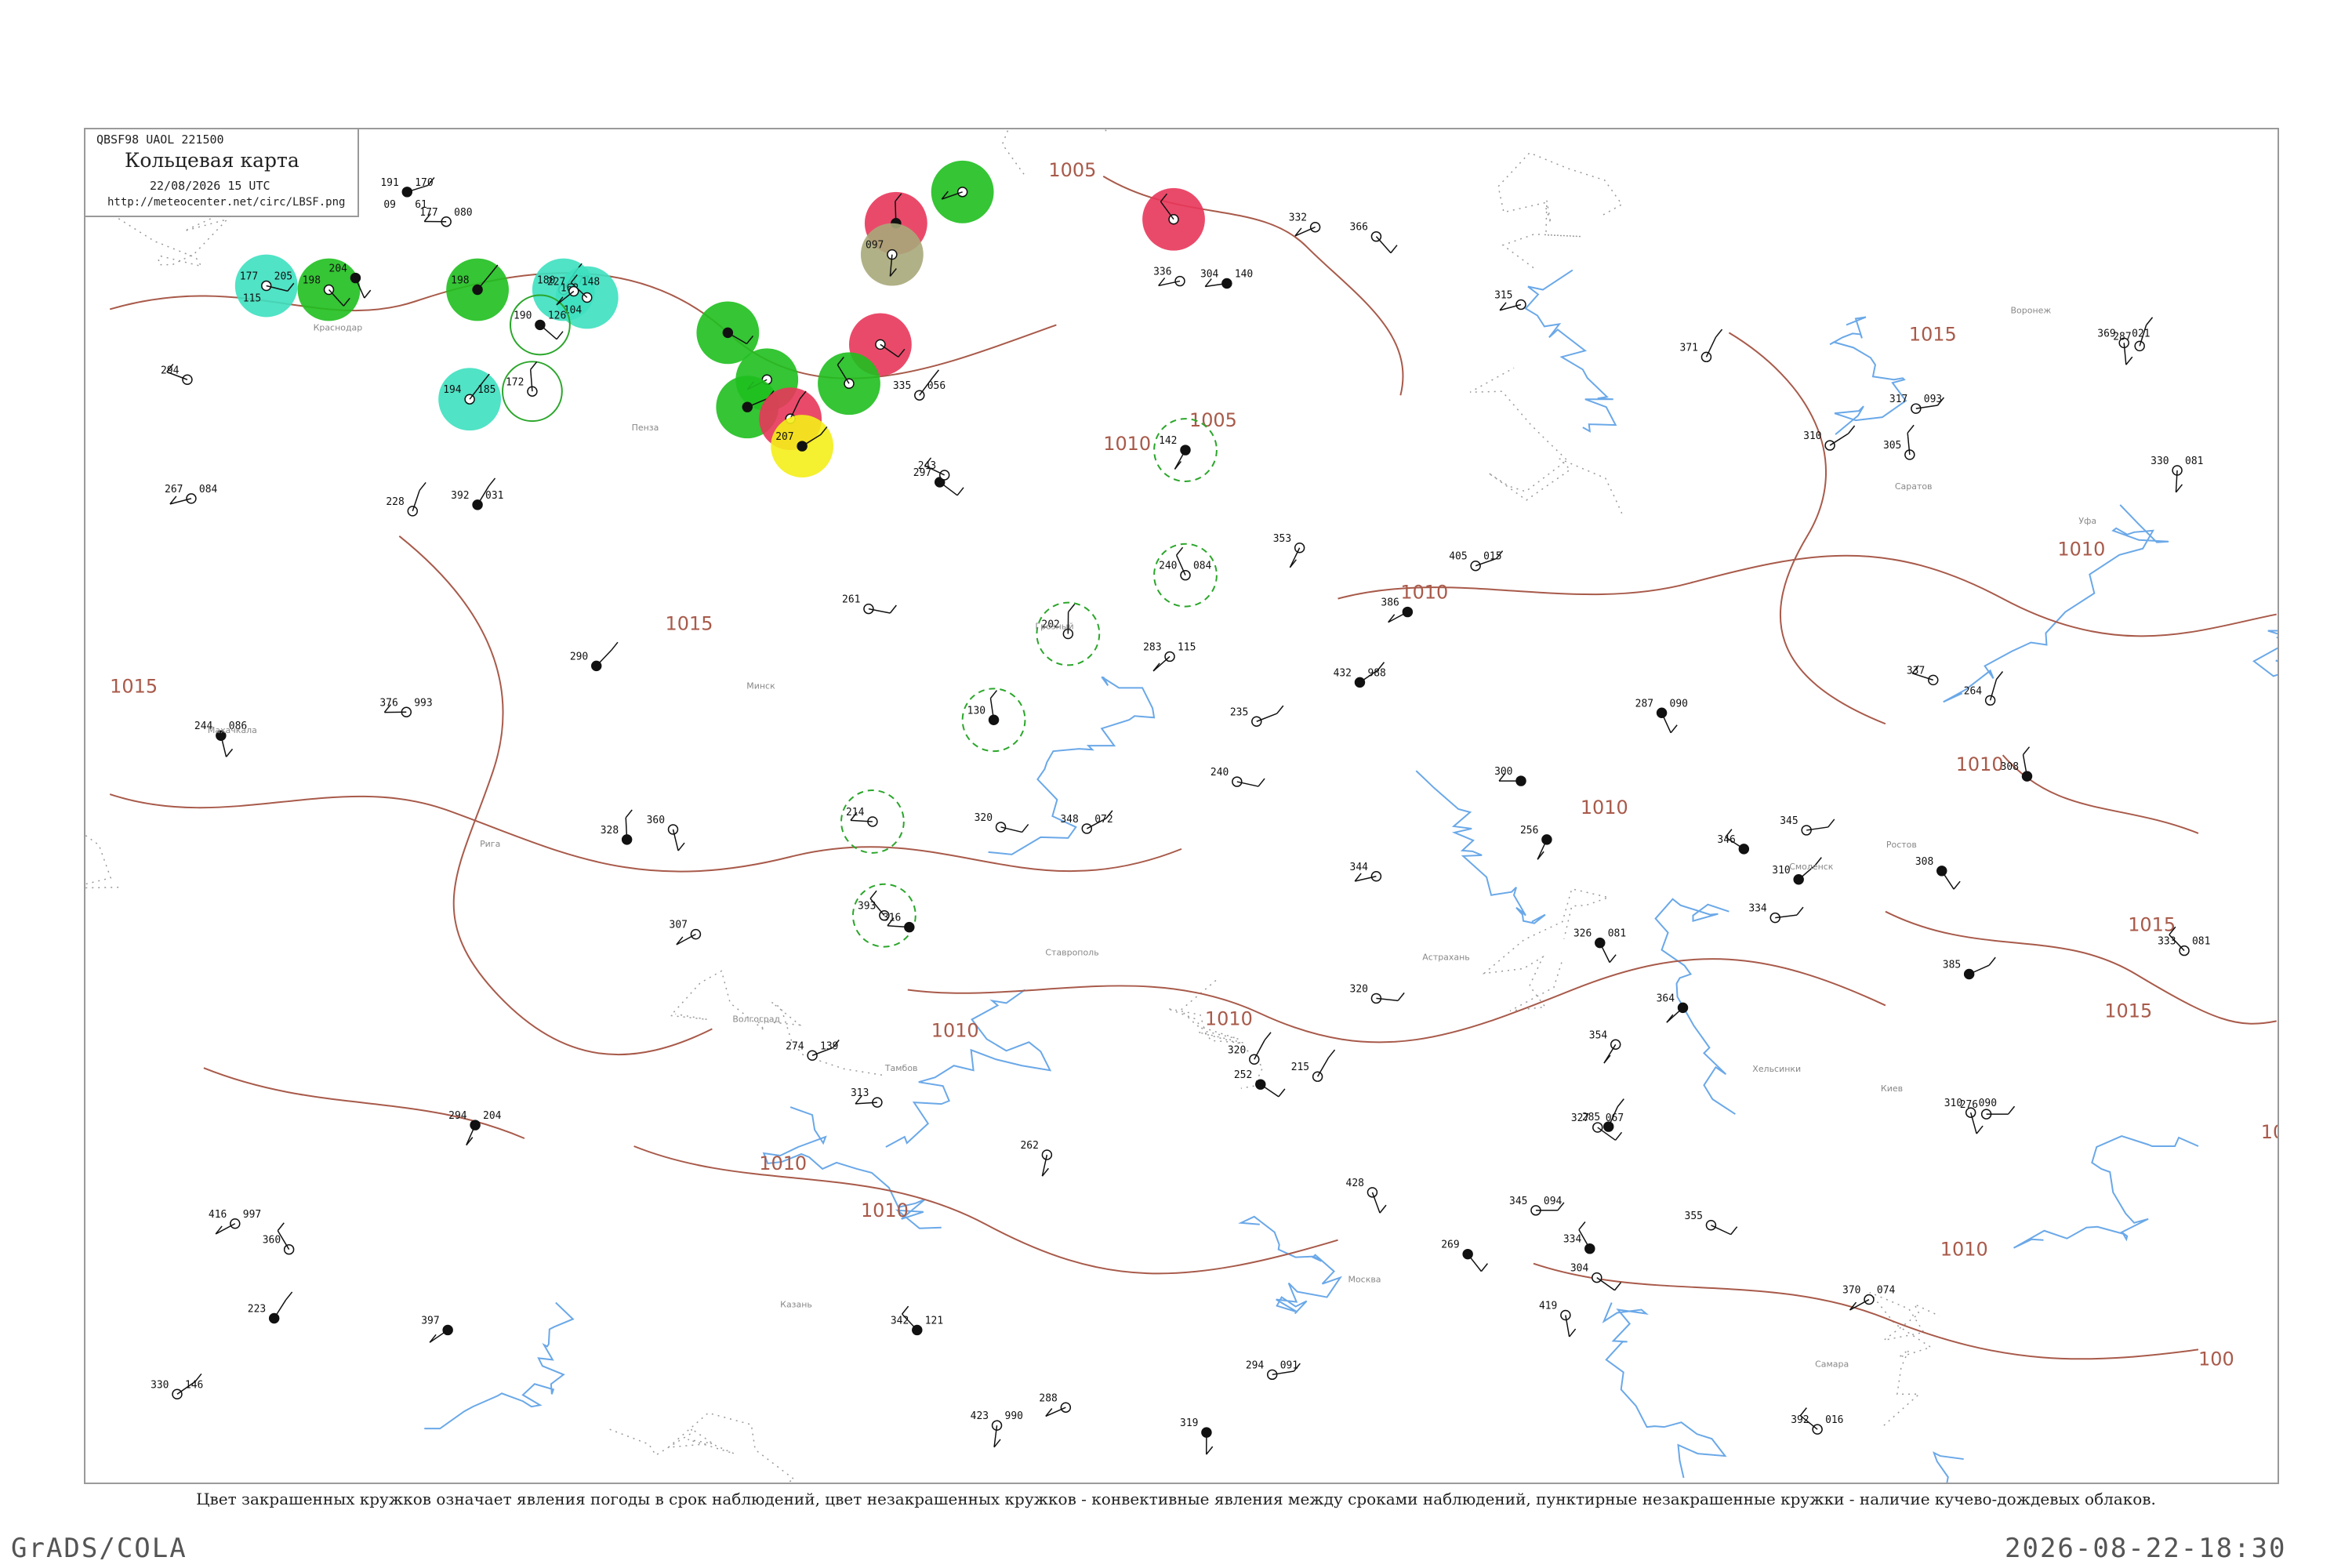  Describe the element at coordinates (279, 1238) in the screenshot. I see `station-plot: 360` at that location.